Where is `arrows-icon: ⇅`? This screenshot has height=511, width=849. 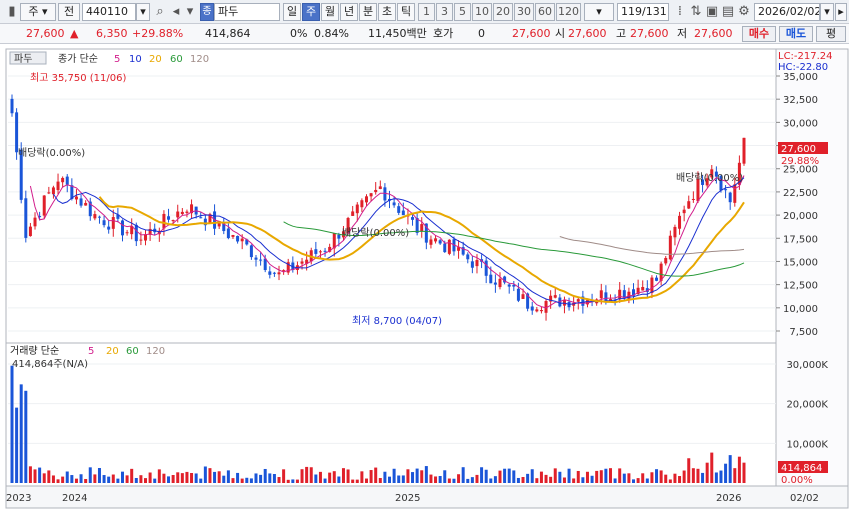
arrows-icon: ⇅ is located at coordinates (696, 12).